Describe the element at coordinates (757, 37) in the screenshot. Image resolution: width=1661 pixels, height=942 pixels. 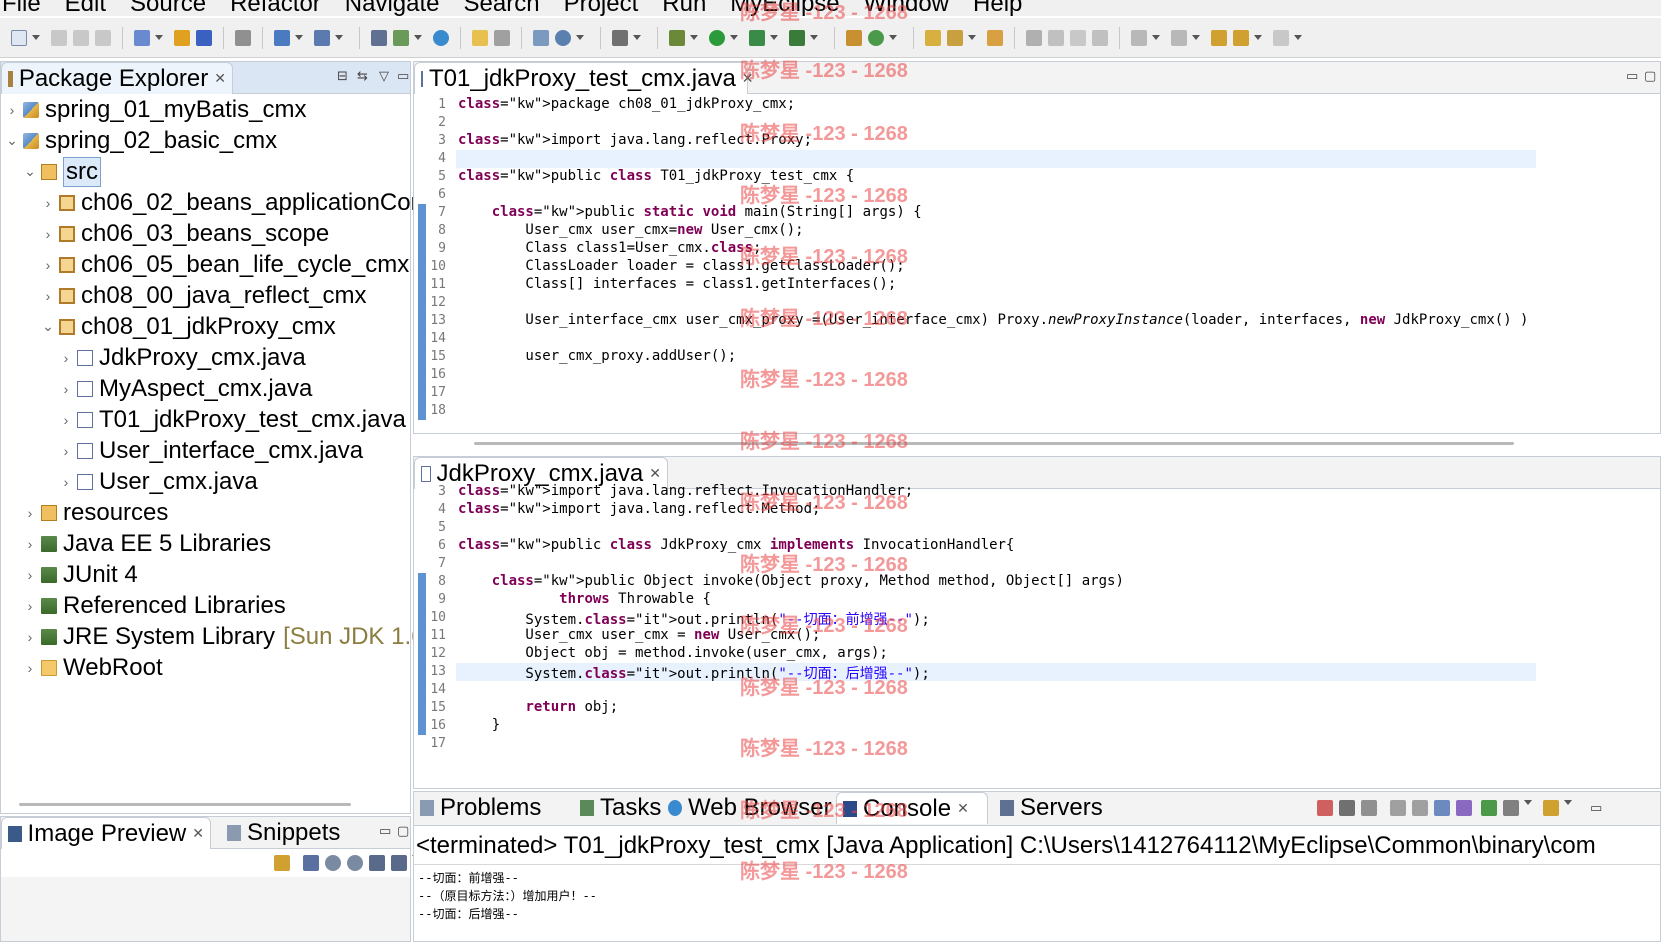
I see `coverage-icon` at that location.